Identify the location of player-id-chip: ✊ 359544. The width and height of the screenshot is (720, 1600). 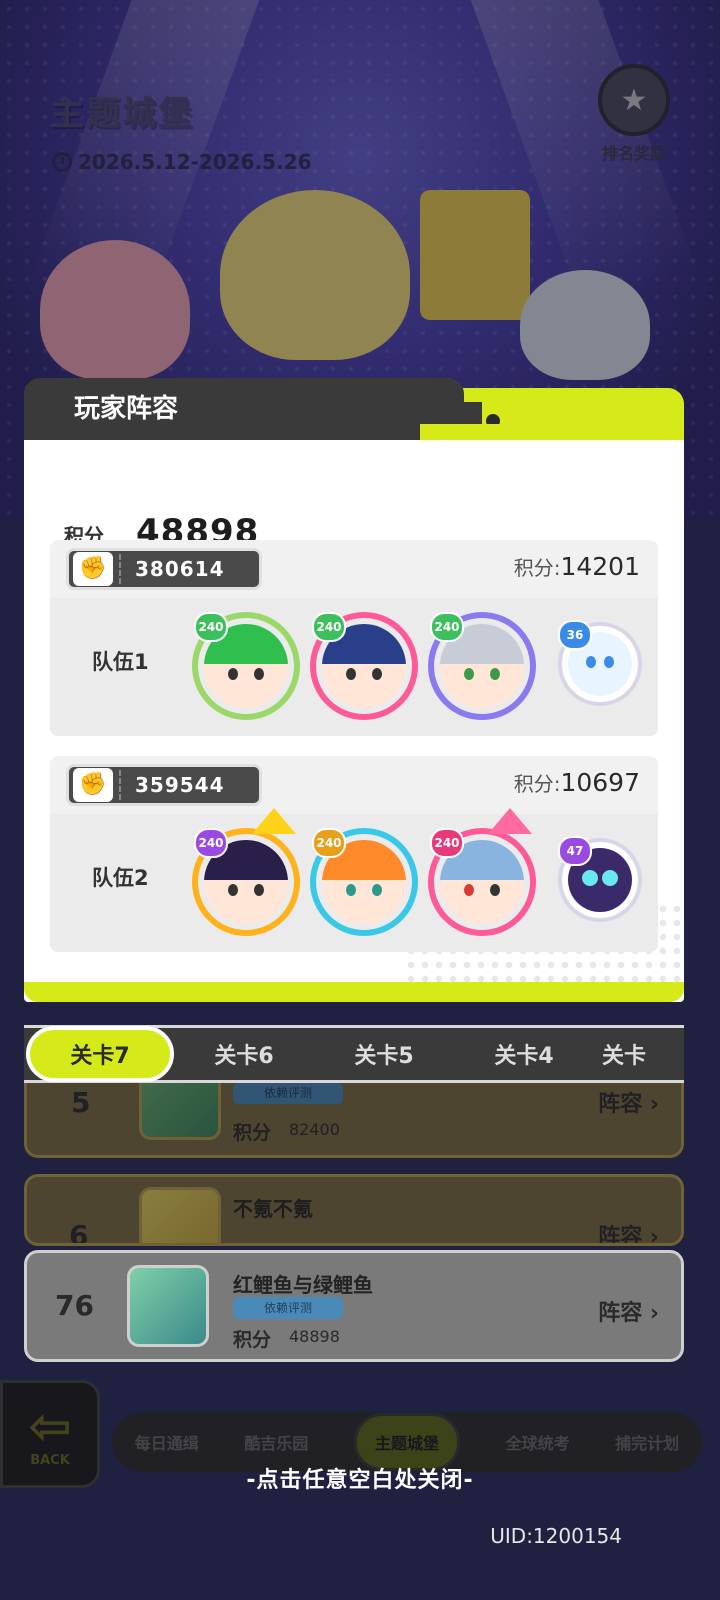
(164, 785).